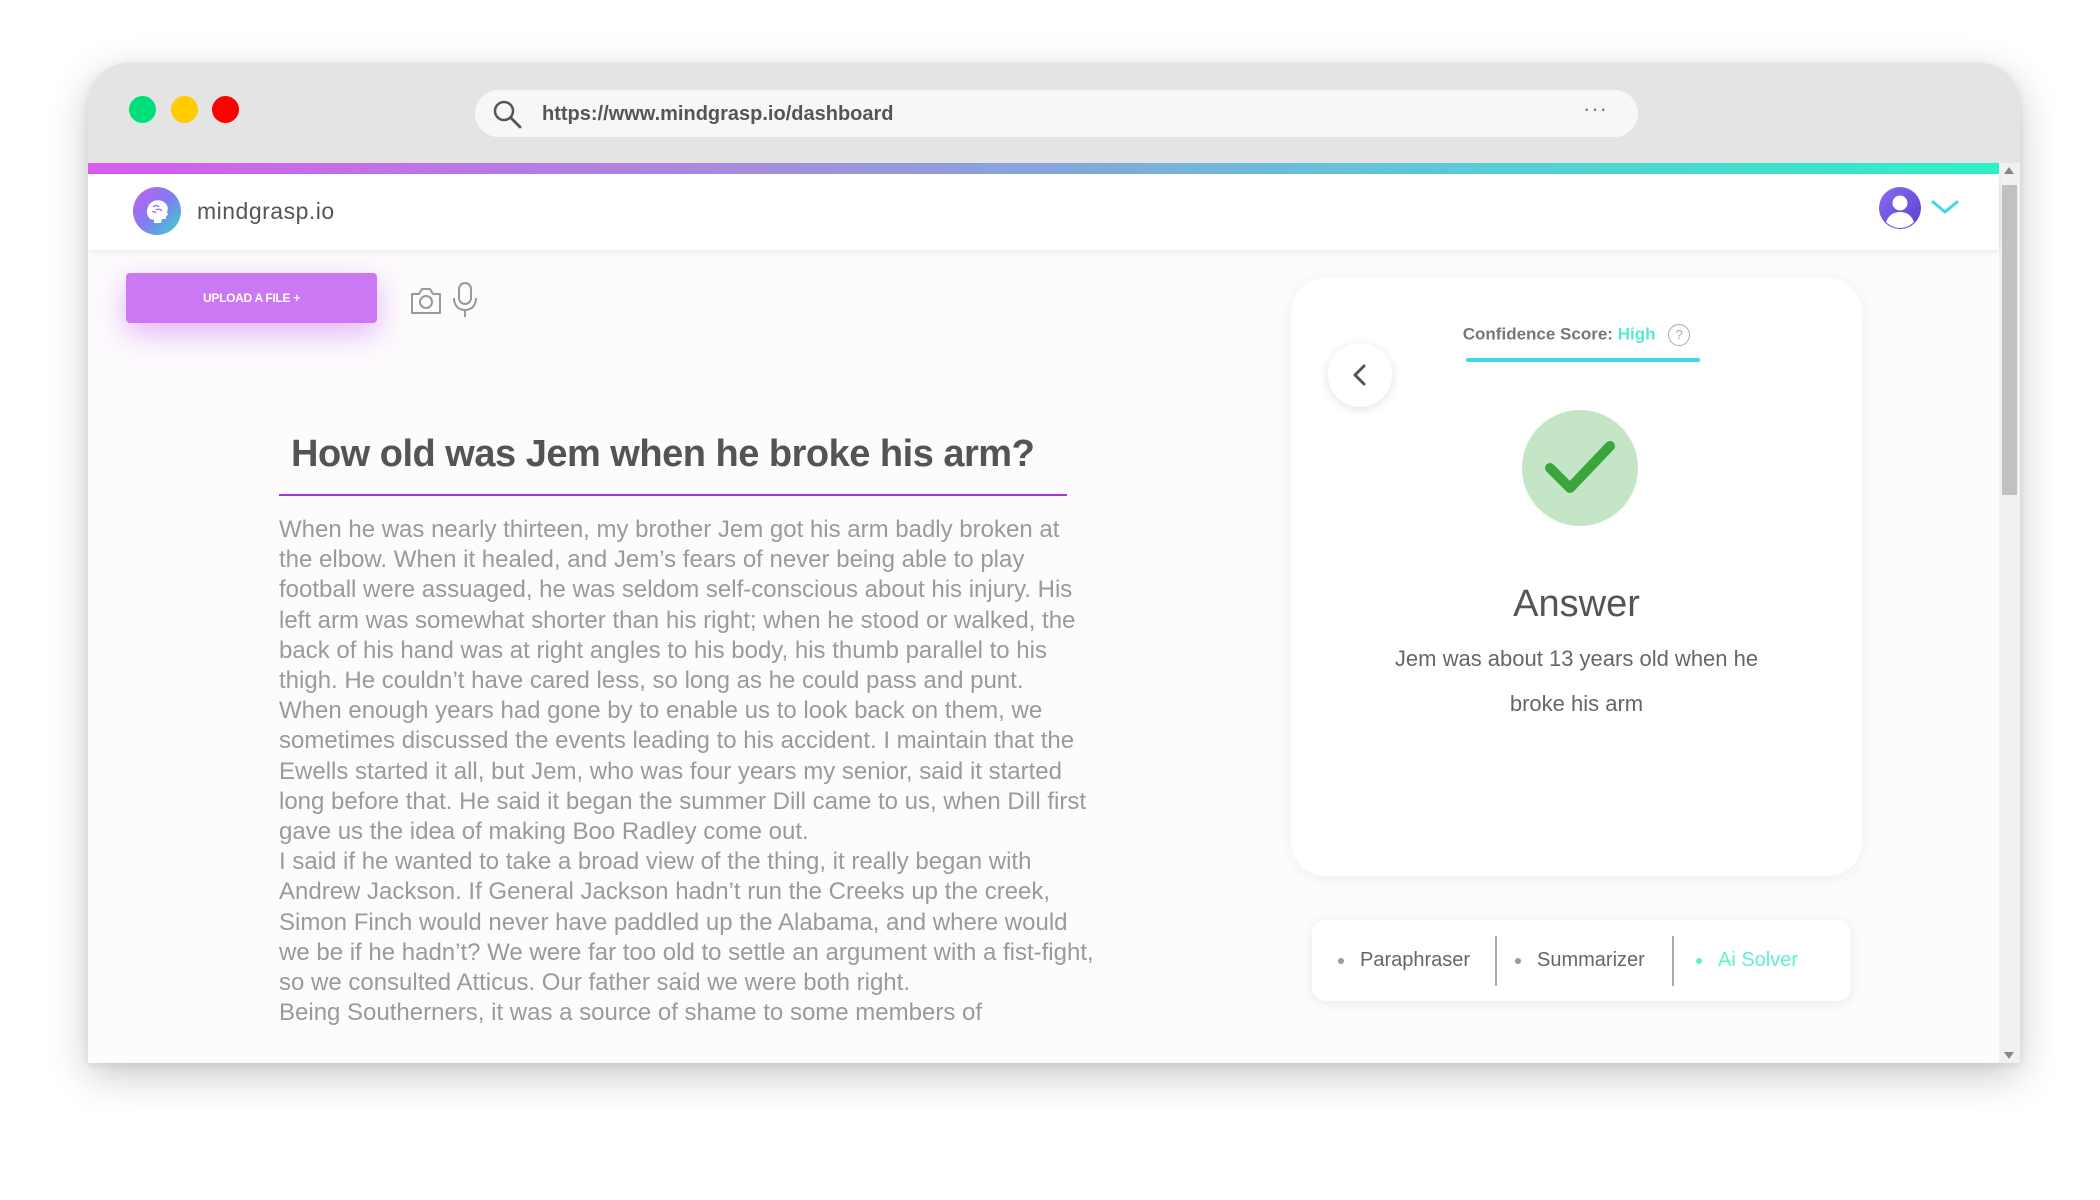 This screenshot has width=2100, height=1200. I want to click on confidence-score: Confidence Score: High ?, so click(1576, 335).